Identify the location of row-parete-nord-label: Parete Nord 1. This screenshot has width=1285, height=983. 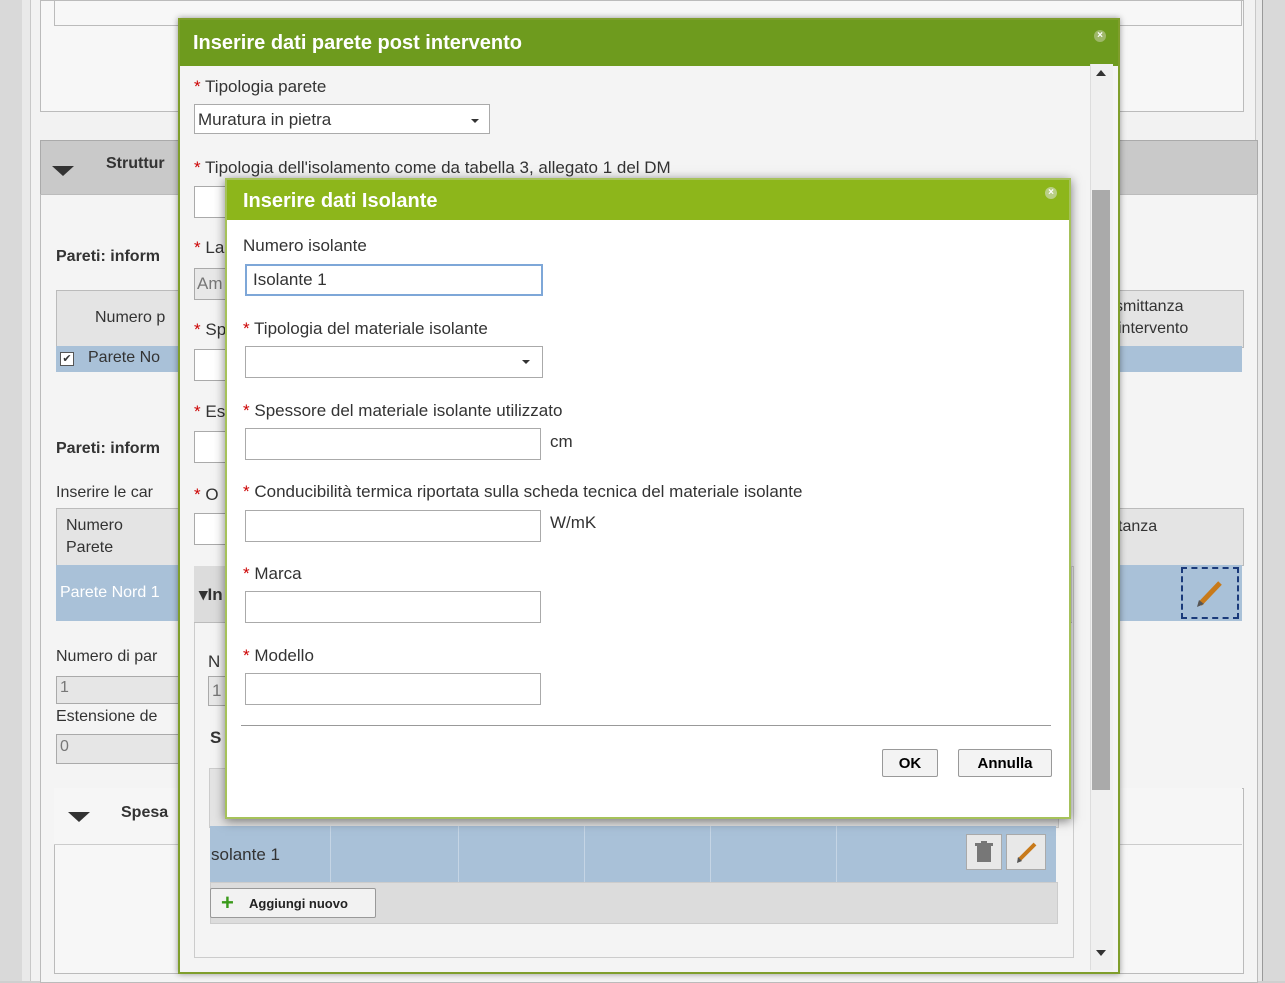
(110, 592).